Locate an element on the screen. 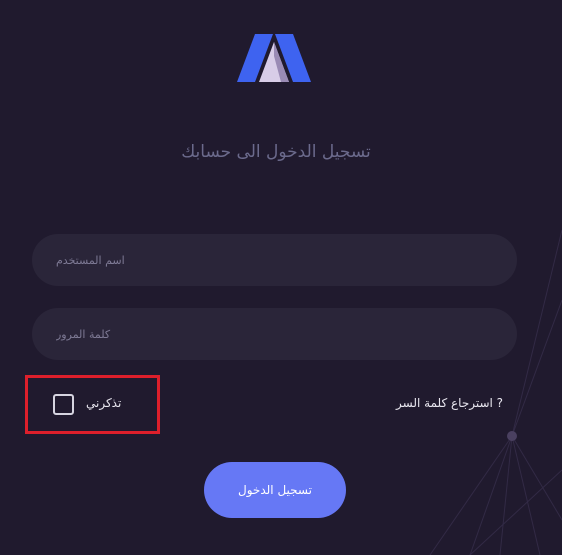  page-title: تسجيل الدخول الى حسابك is located at coordinates (276, 152).